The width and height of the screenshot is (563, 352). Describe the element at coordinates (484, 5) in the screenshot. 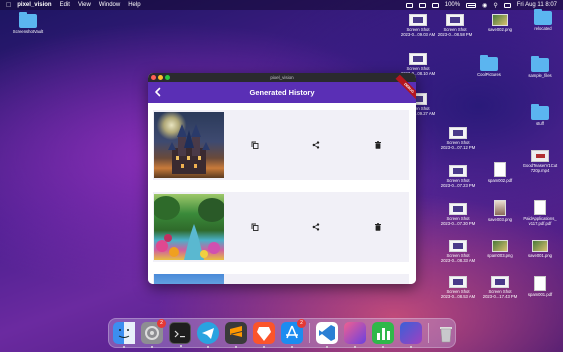

I see `wifi-icon: ◉` at that location.